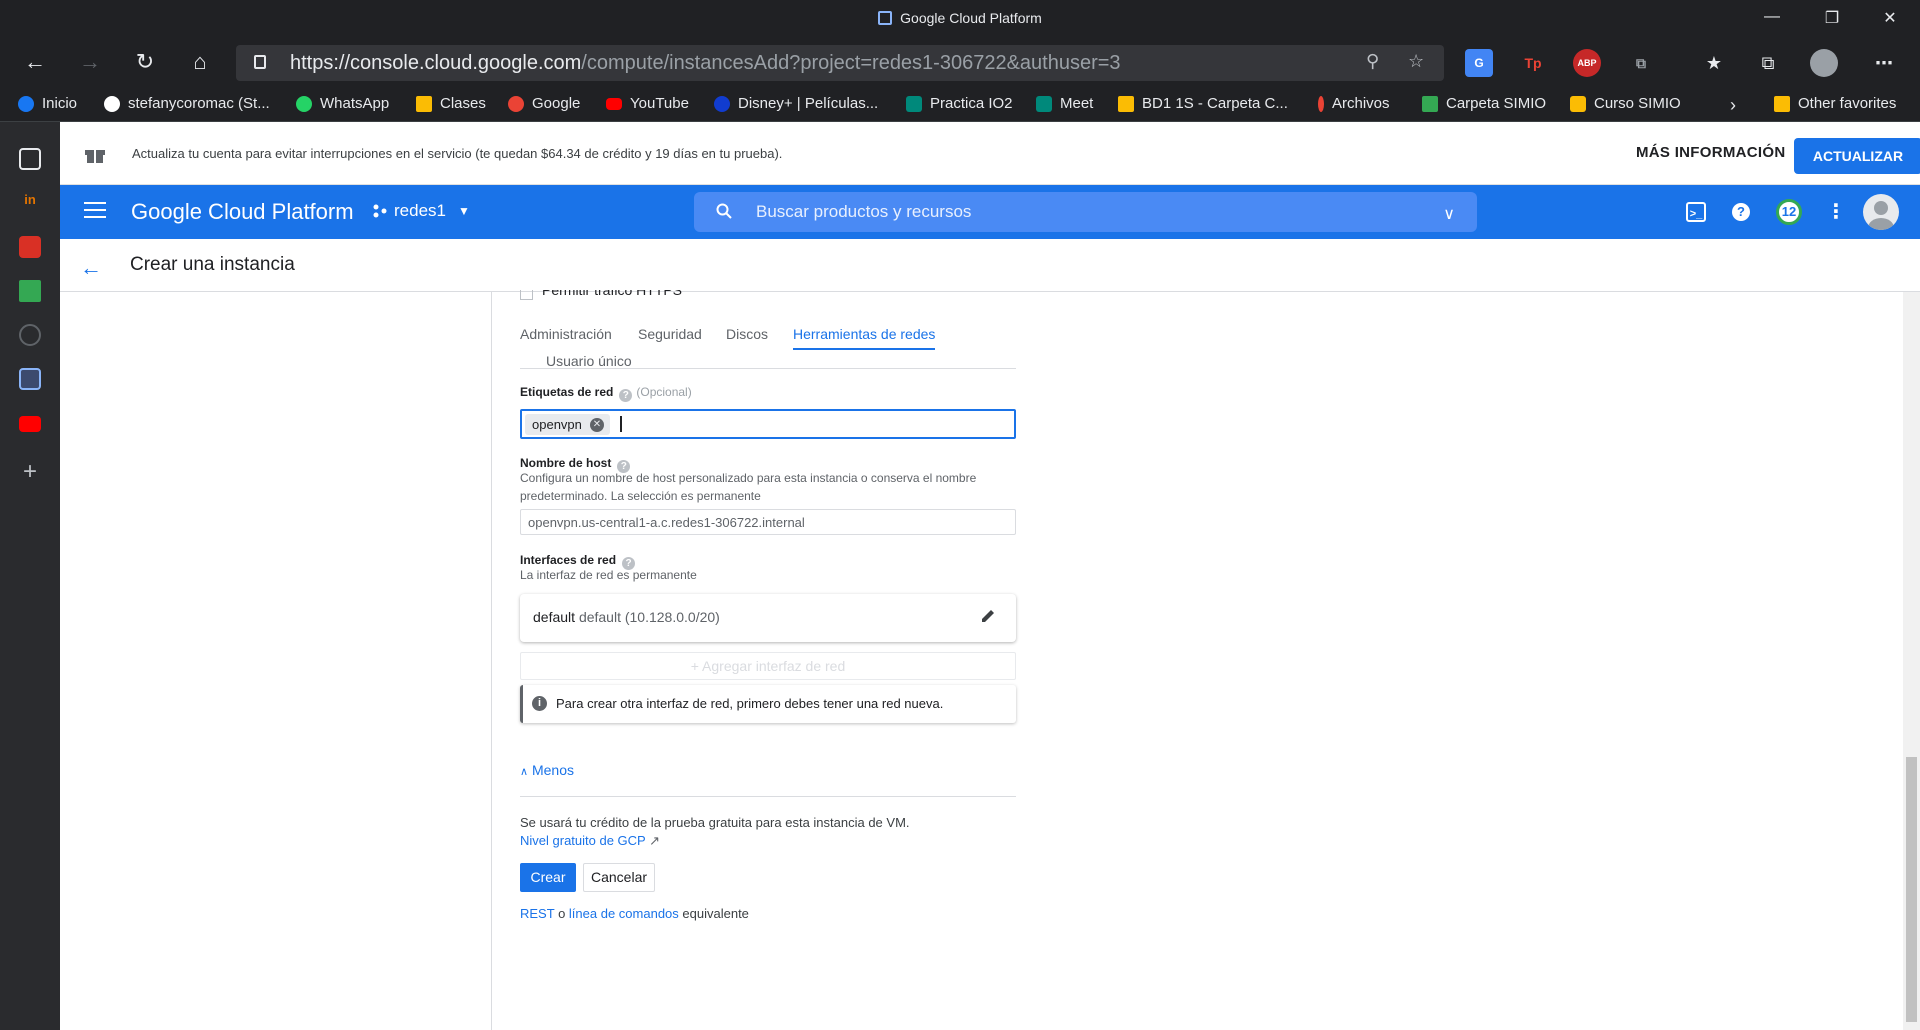  Describe the element at coordinates (145, 63) in the screenshot. I see `reload-icon: ↻` at that location.